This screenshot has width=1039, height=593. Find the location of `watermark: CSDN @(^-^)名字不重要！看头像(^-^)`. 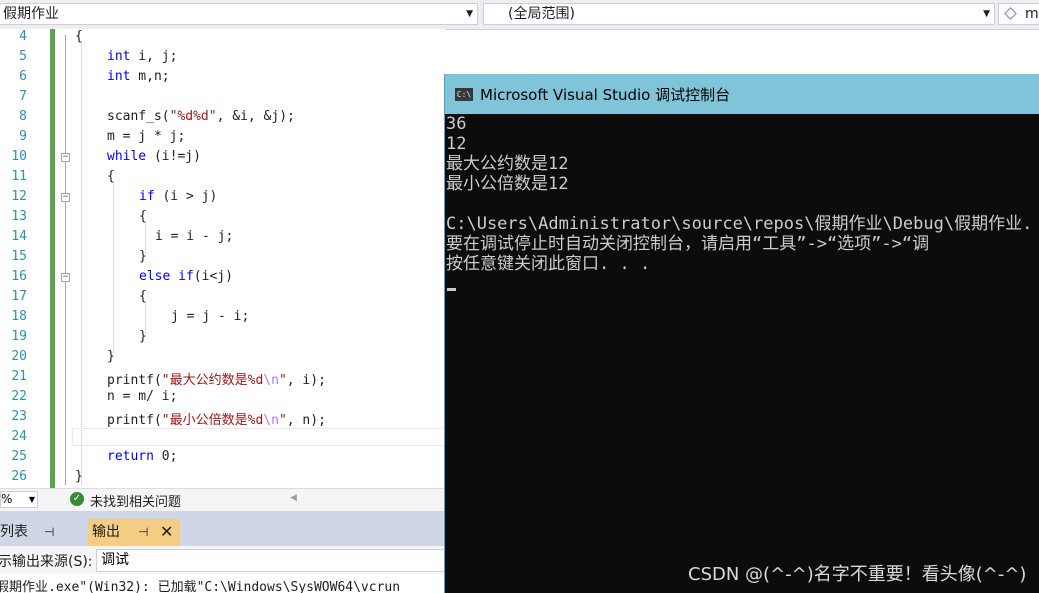

watermark: CSDN @(^-^)名字不重要！看头像(^-^) is located at coordinates (857, 574).